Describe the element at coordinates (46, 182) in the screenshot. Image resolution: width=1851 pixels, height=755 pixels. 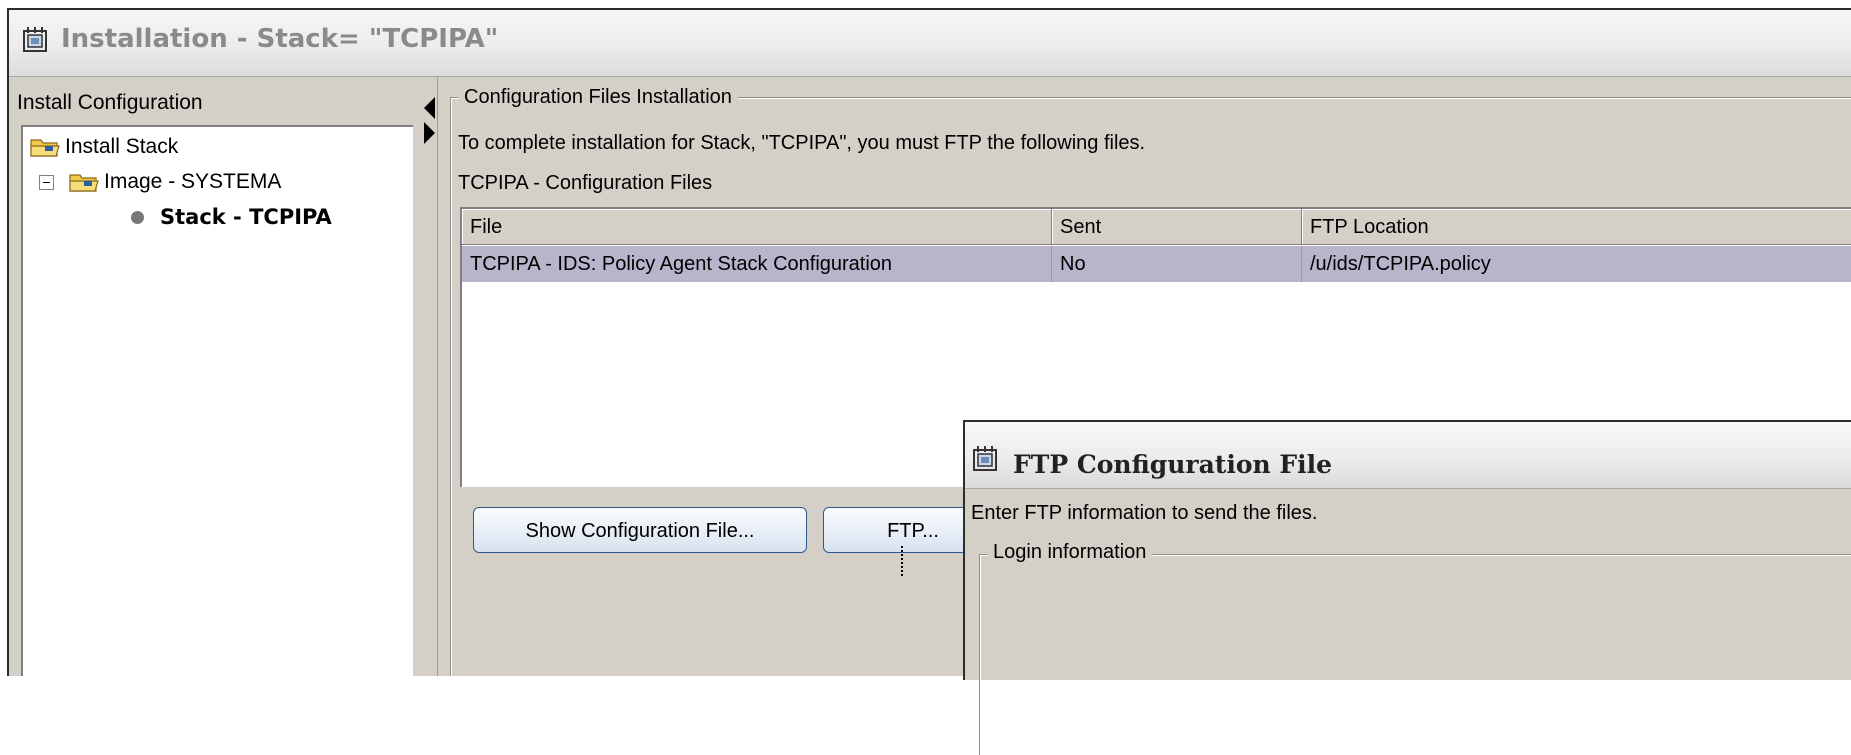
I see `collapse-icon` at that location.